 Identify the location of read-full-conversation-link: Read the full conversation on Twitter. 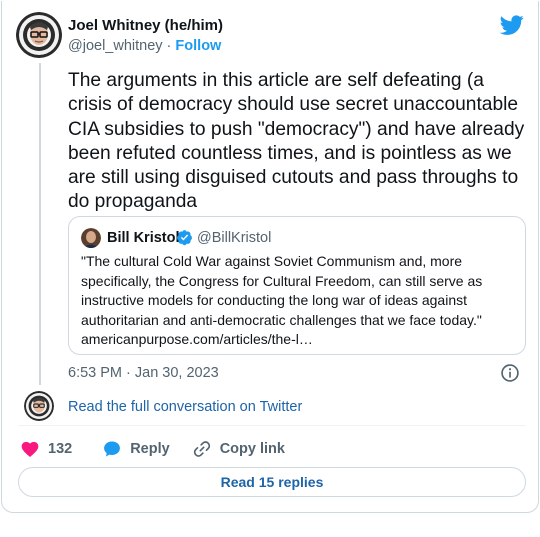
(185, 407).